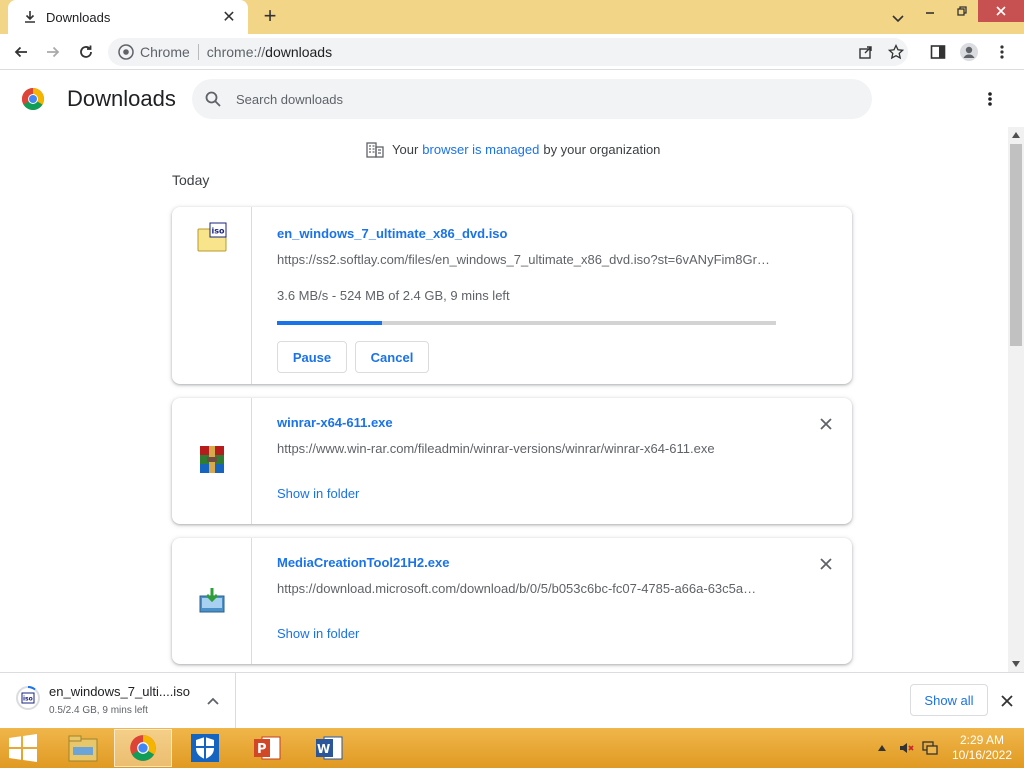 The image size is (1024, 768). What do you see at coordinates (536, 99) in the screenshot?
I see `search-input` at bounding box center [536, 99].